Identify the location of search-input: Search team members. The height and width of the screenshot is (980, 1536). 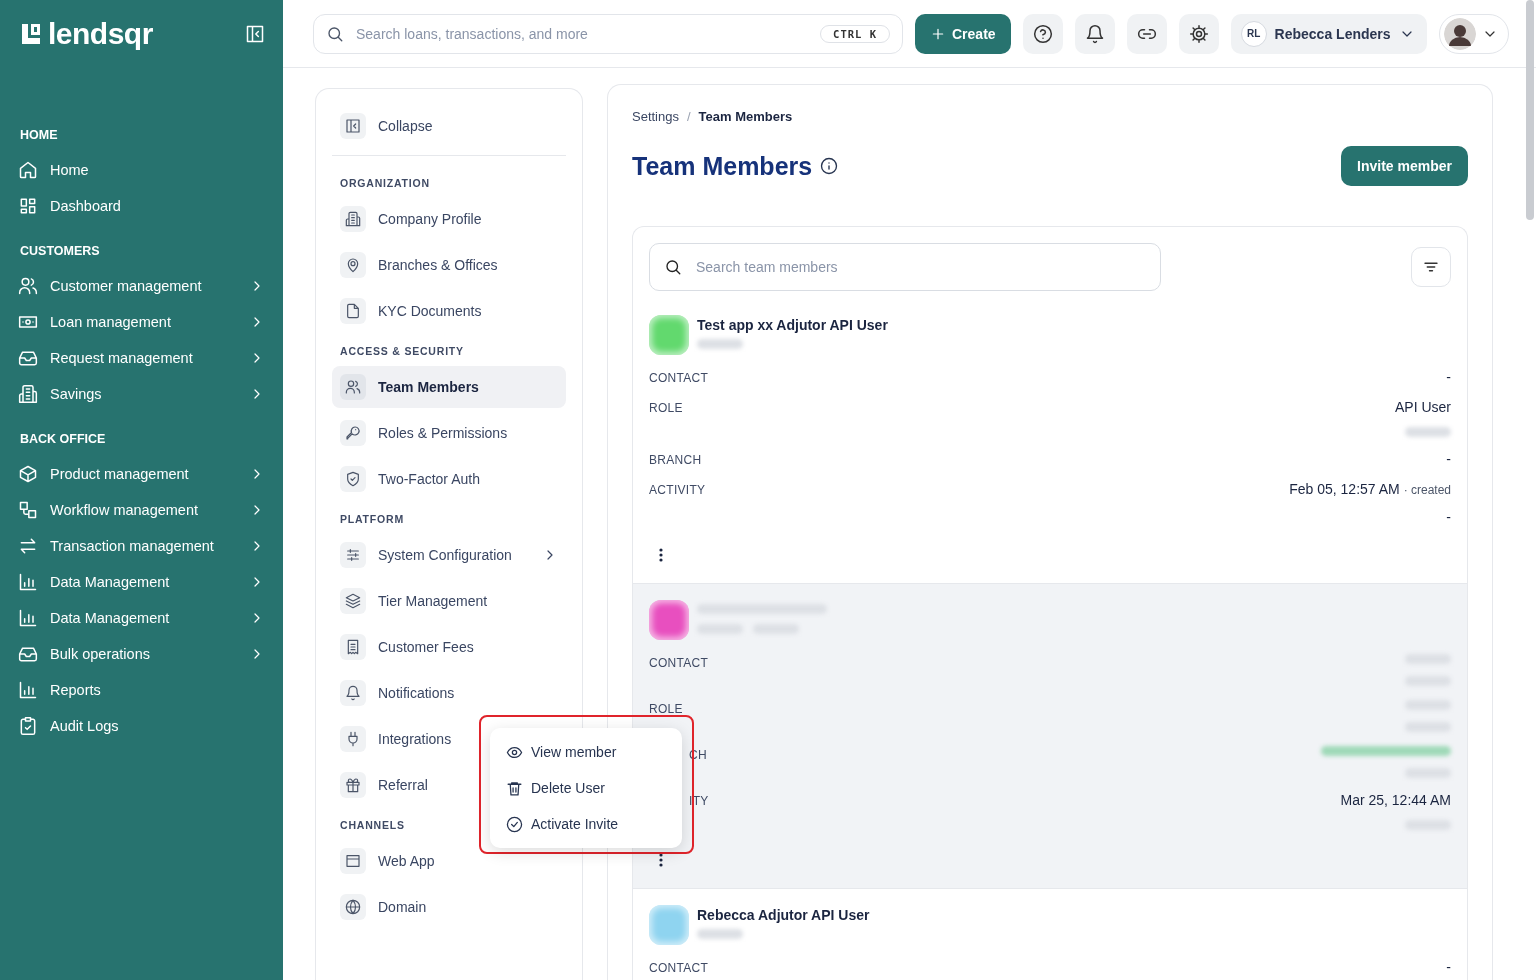
(920, 267).